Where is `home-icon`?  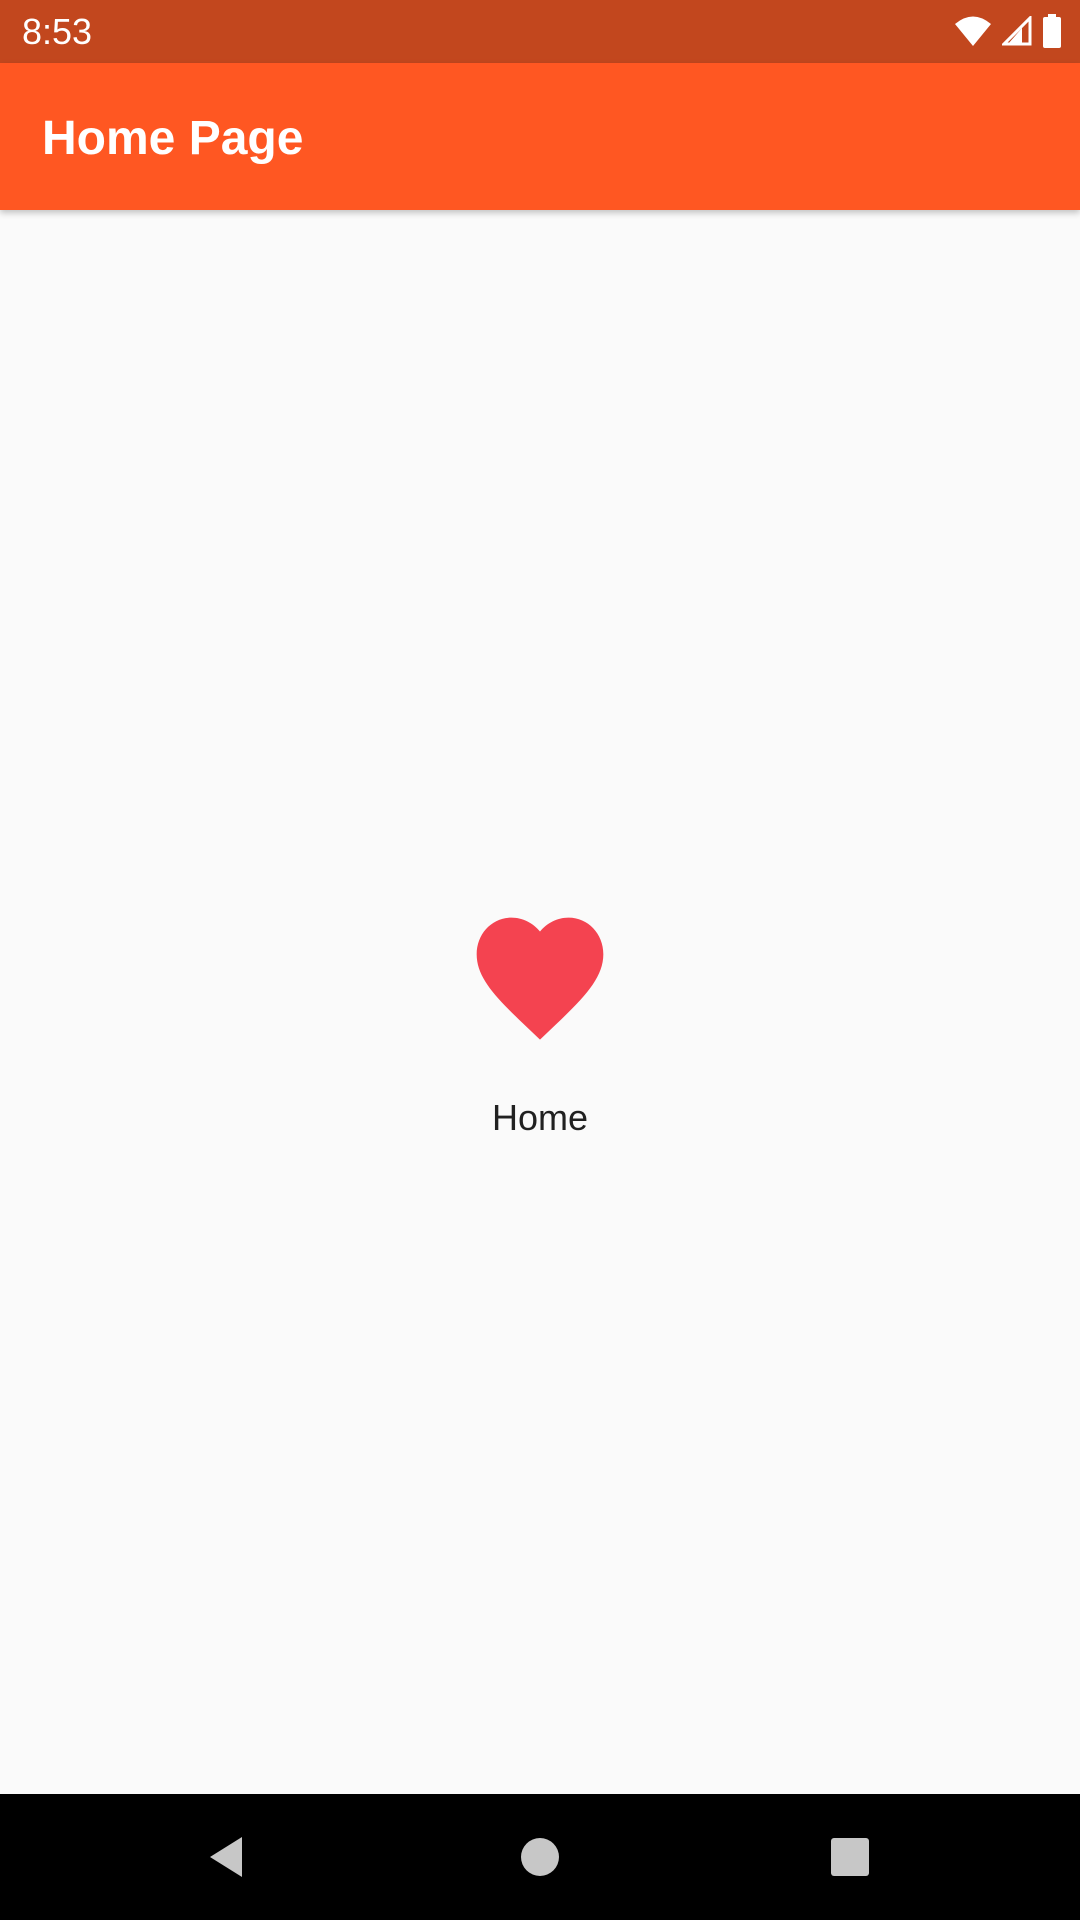
home-icon is located at coordinates (540, 1857).